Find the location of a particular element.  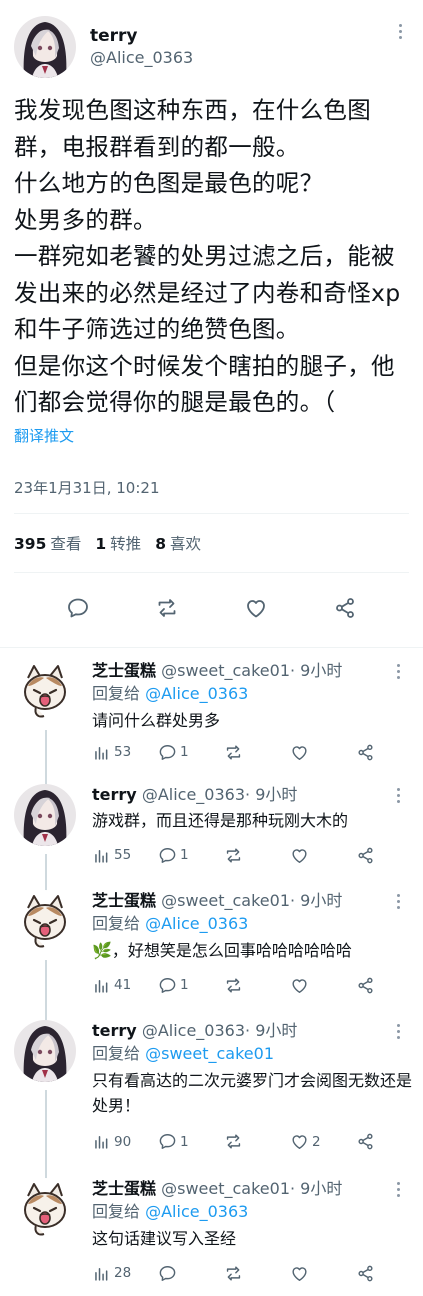

reply-actions: 55 1 is located at coordinates (257, 855).